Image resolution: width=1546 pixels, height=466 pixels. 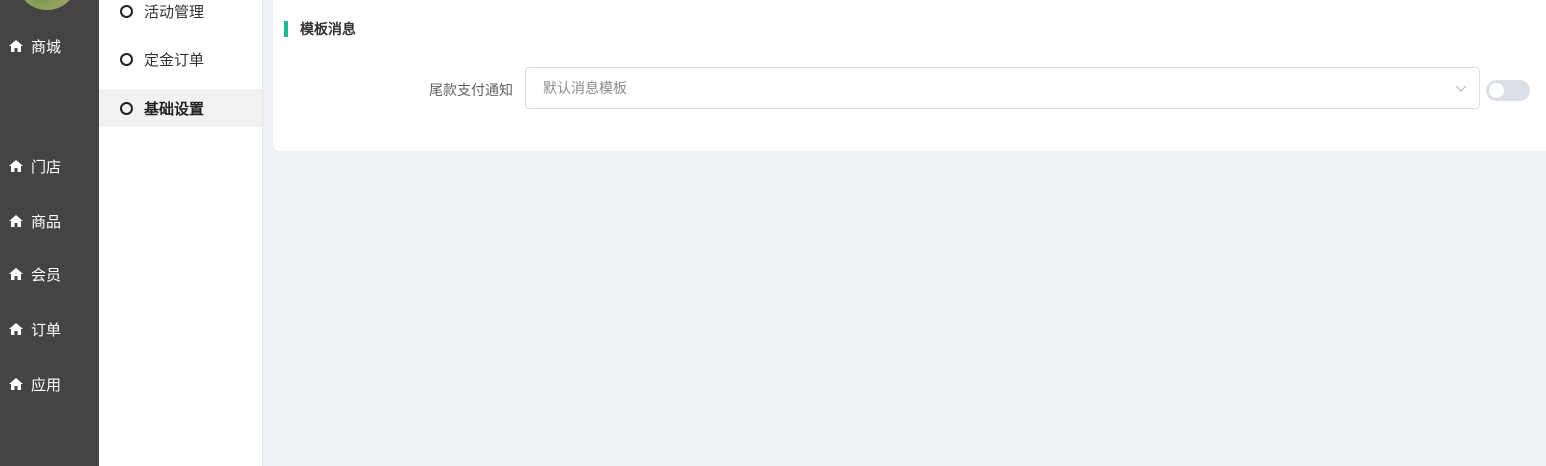 What do you see at coordinates (46, 166) in the screenshot?
I see `nav-item-label: 门店` at bounding box center [46, 166].